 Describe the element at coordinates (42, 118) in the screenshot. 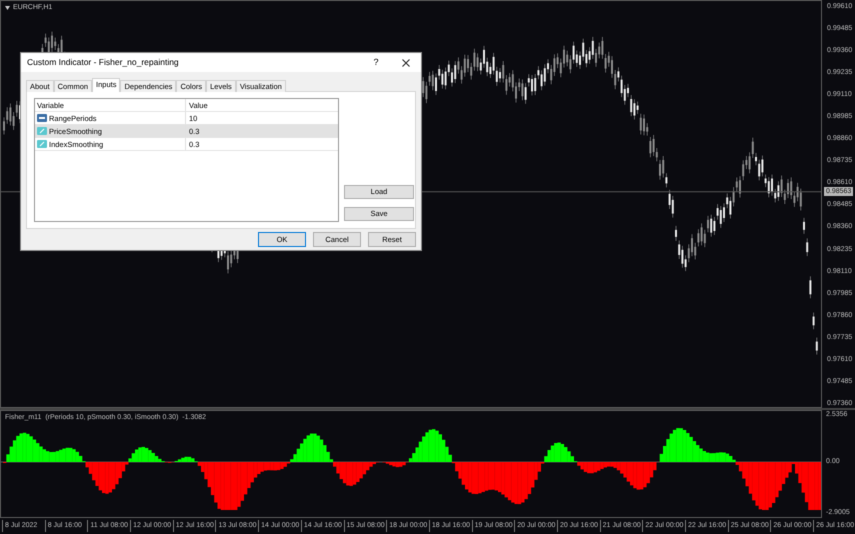

I see `integer-type-icon` at that location.